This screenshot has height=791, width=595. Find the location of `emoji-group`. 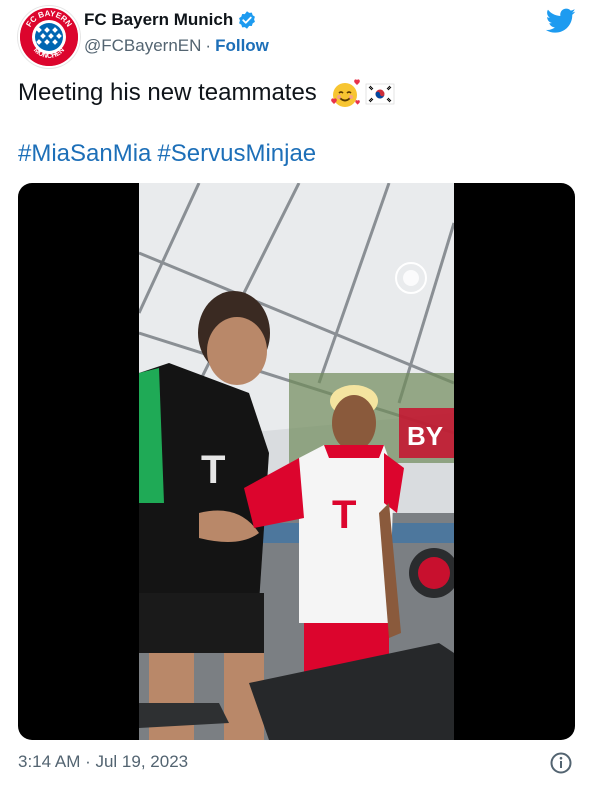

emoji-group is located at coordinates (362, 93).